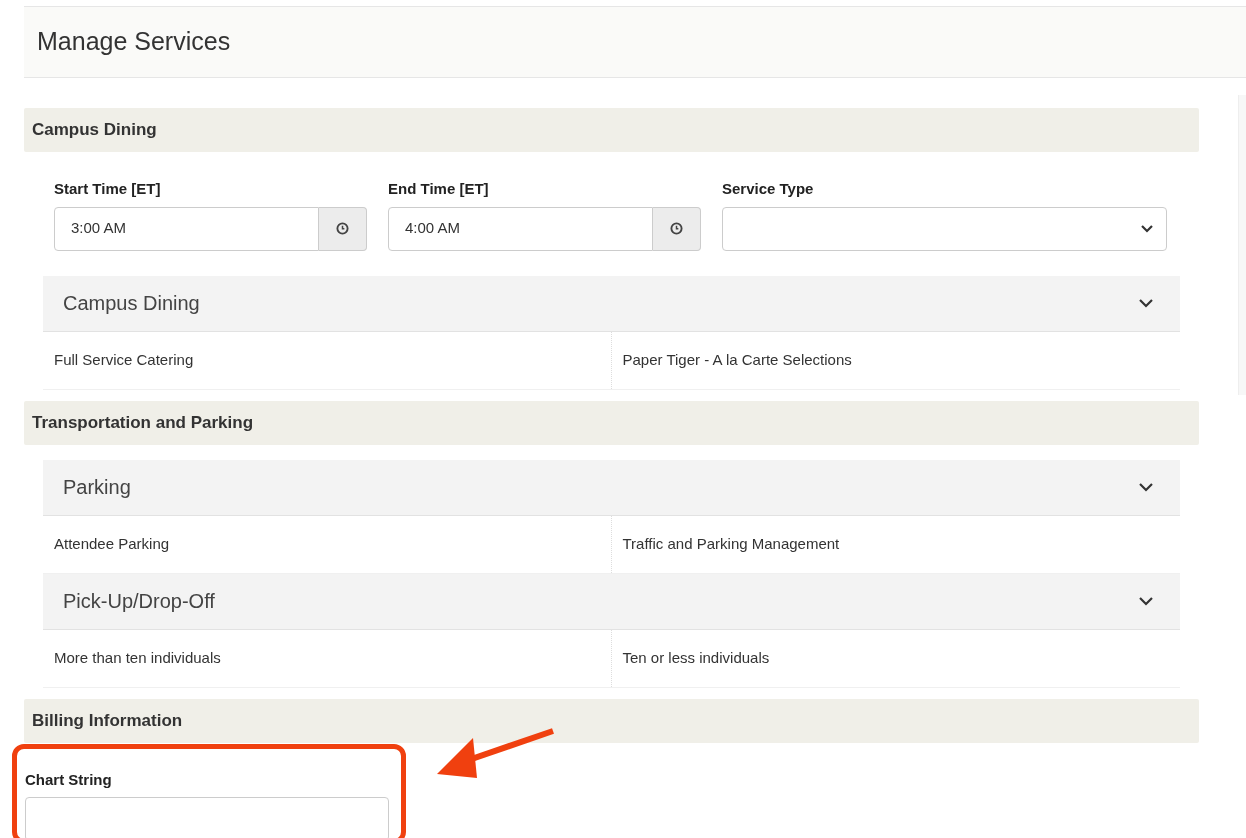  Describe the element at coordinates (1147, 228) in the screenshot. I see `dropdown-chevron-icon` at that location.